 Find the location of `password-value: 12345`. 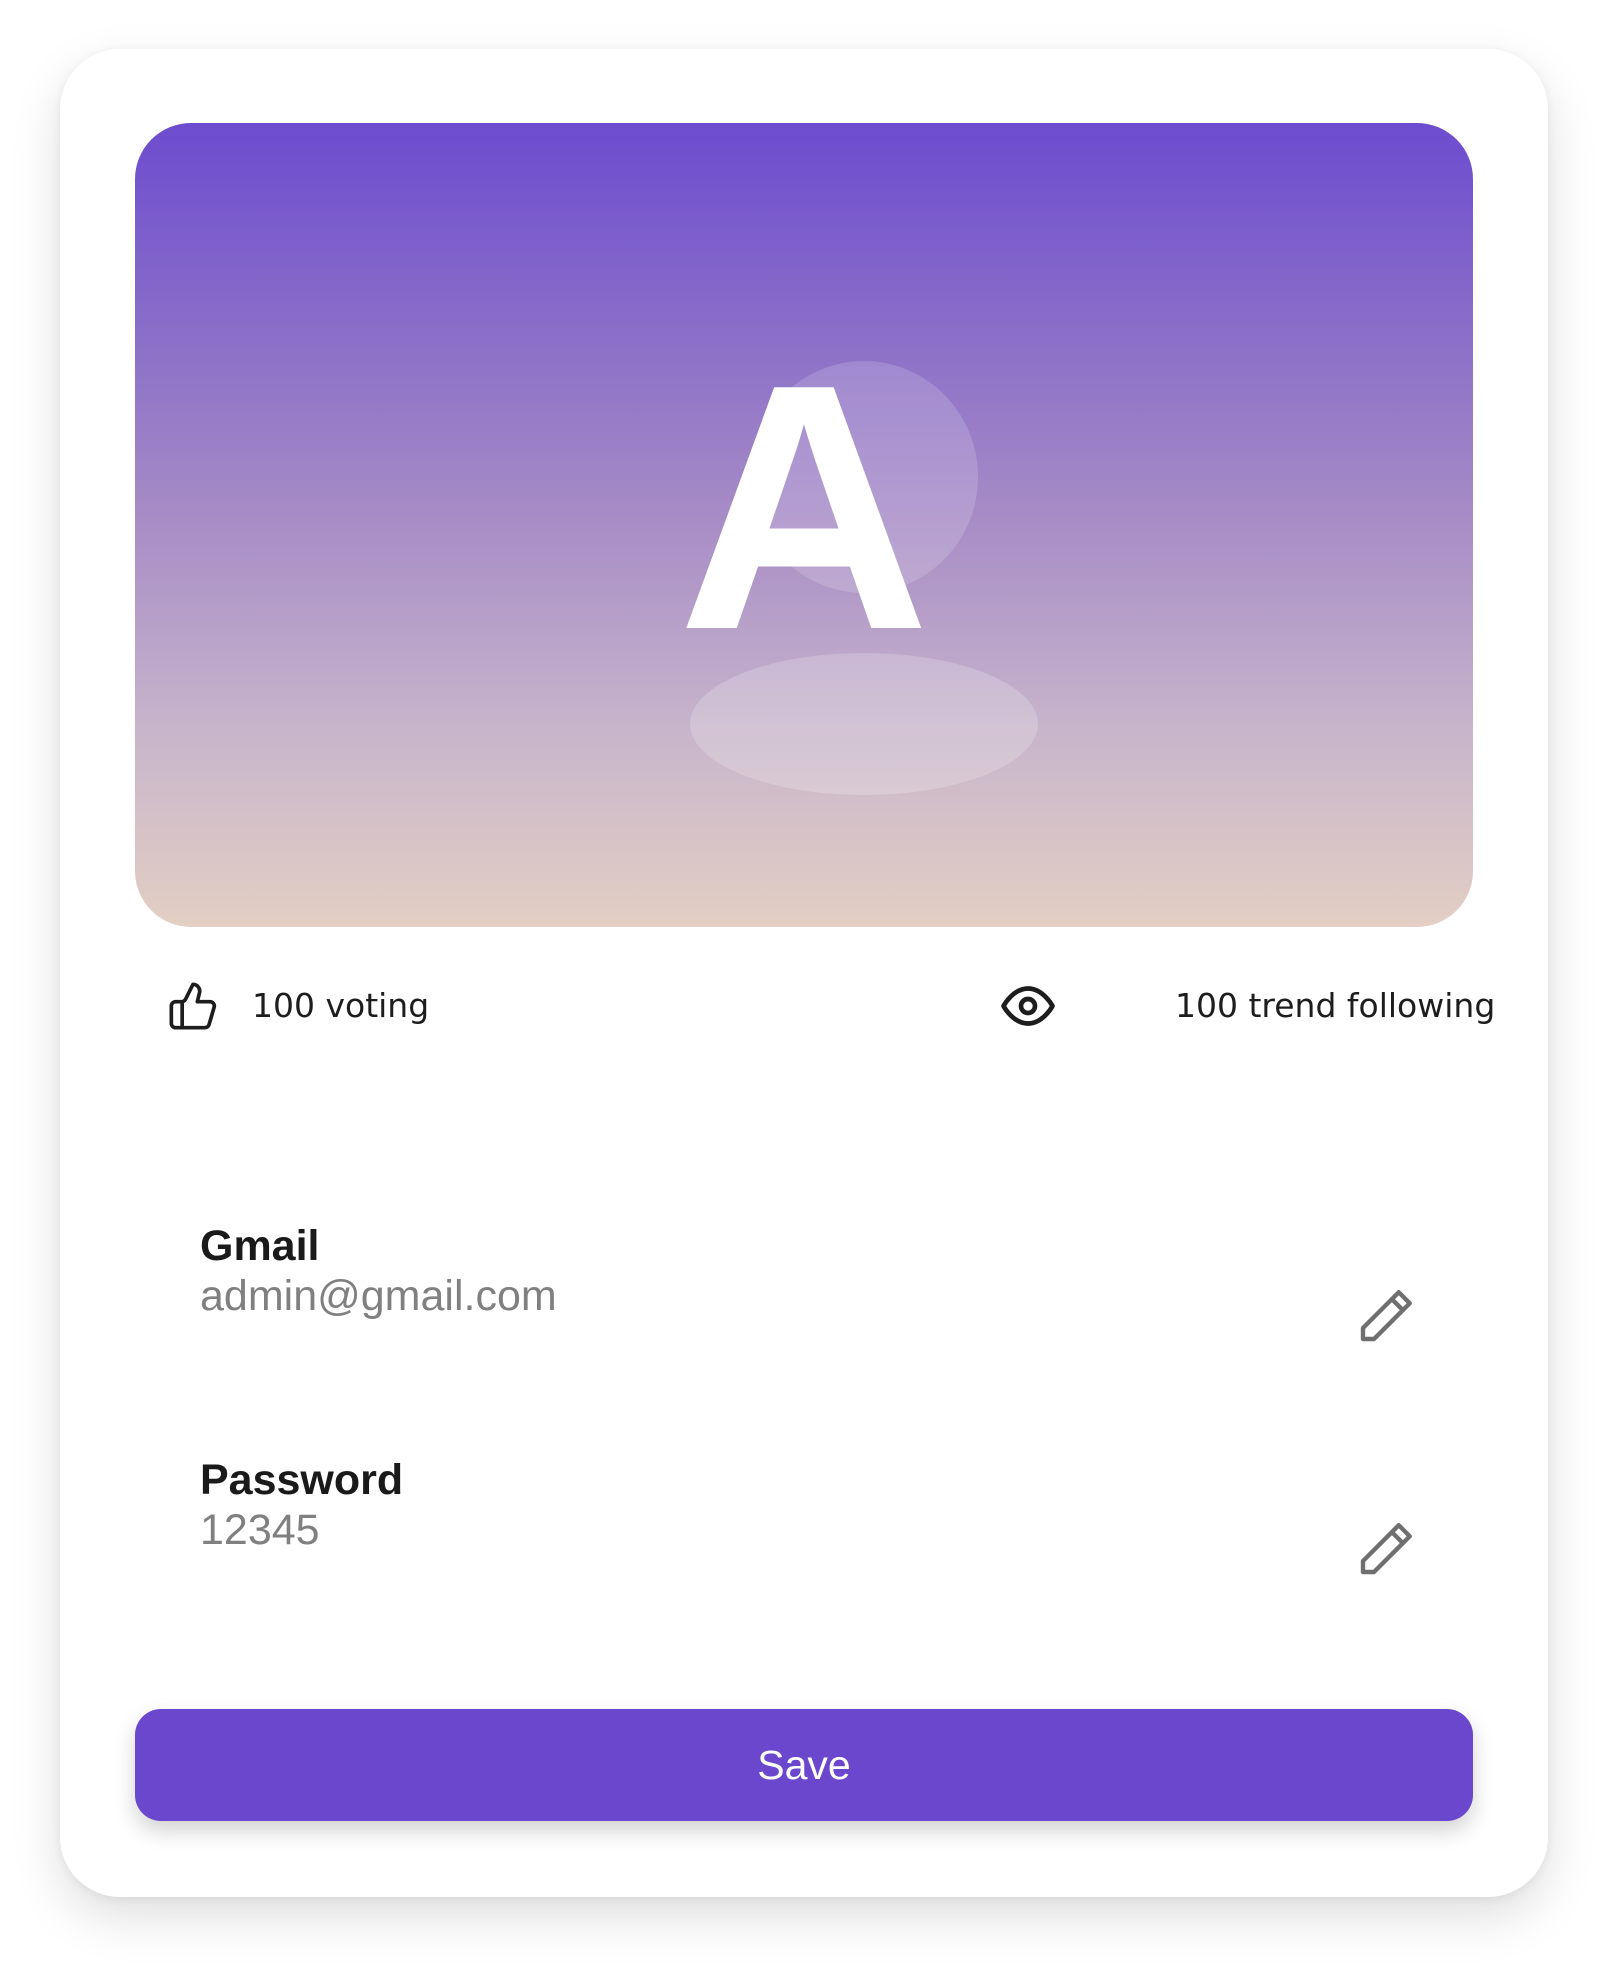

password-value: 12345 is located at coordinates (260, 1530).